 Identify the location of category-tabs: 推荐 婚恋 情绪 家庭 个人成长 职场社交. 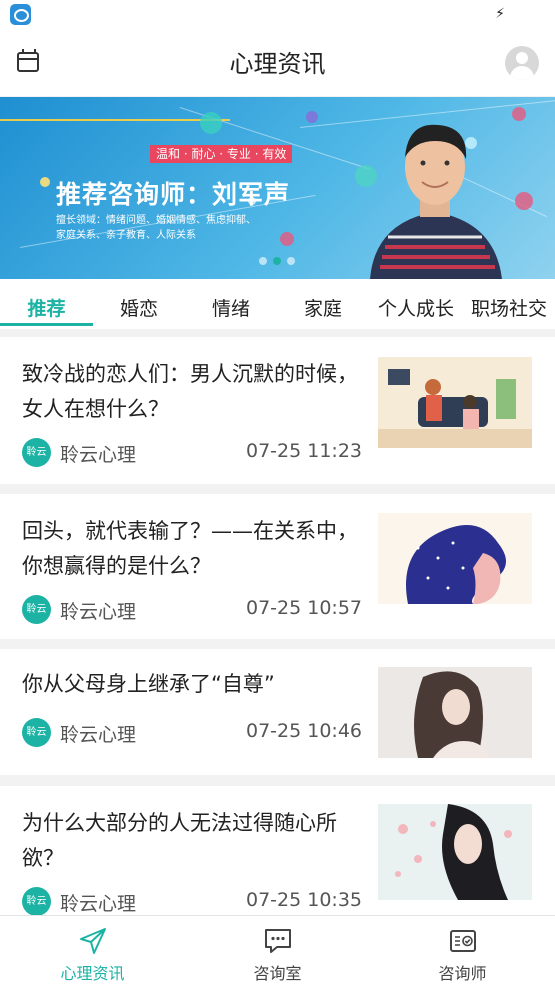
(277, 304).